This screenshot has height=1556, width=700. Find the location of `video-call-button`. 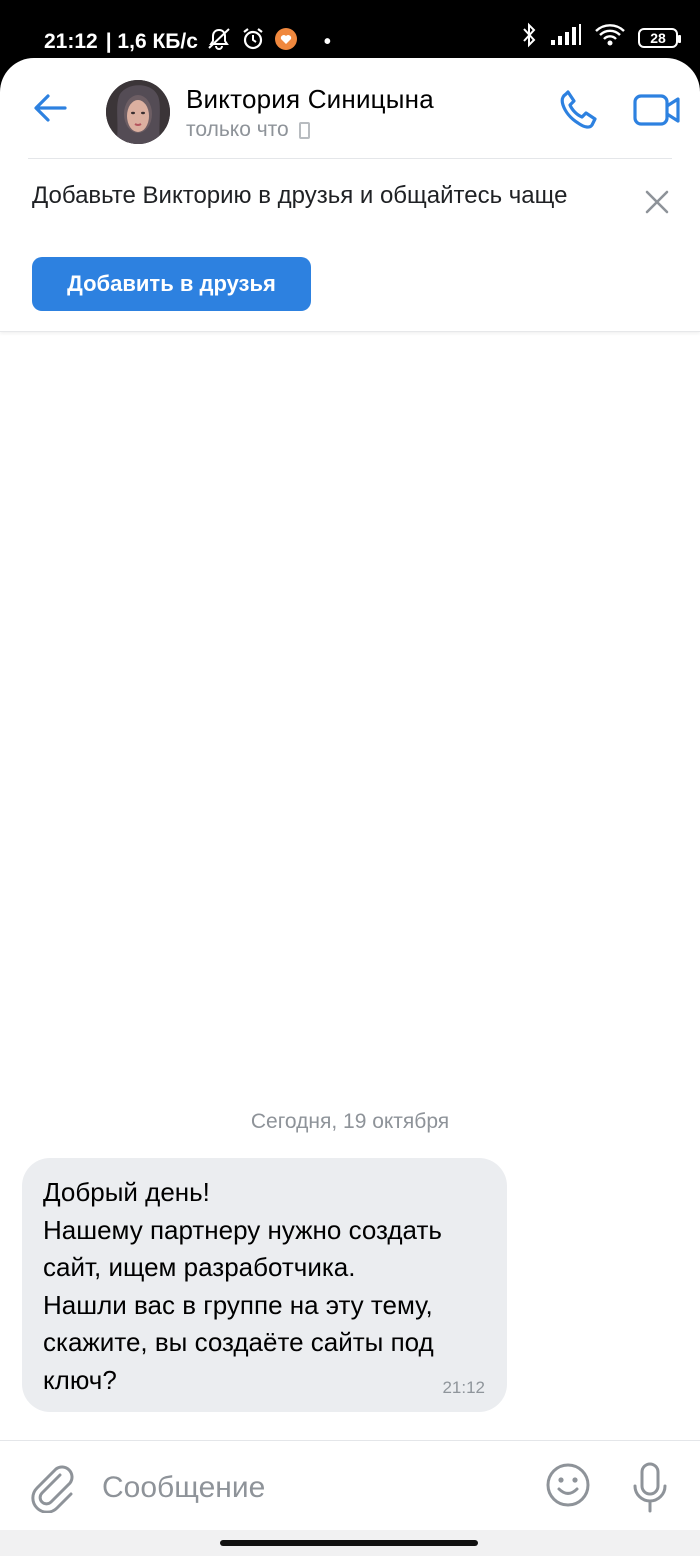

video-call-button is located at coordinates (657, 110).